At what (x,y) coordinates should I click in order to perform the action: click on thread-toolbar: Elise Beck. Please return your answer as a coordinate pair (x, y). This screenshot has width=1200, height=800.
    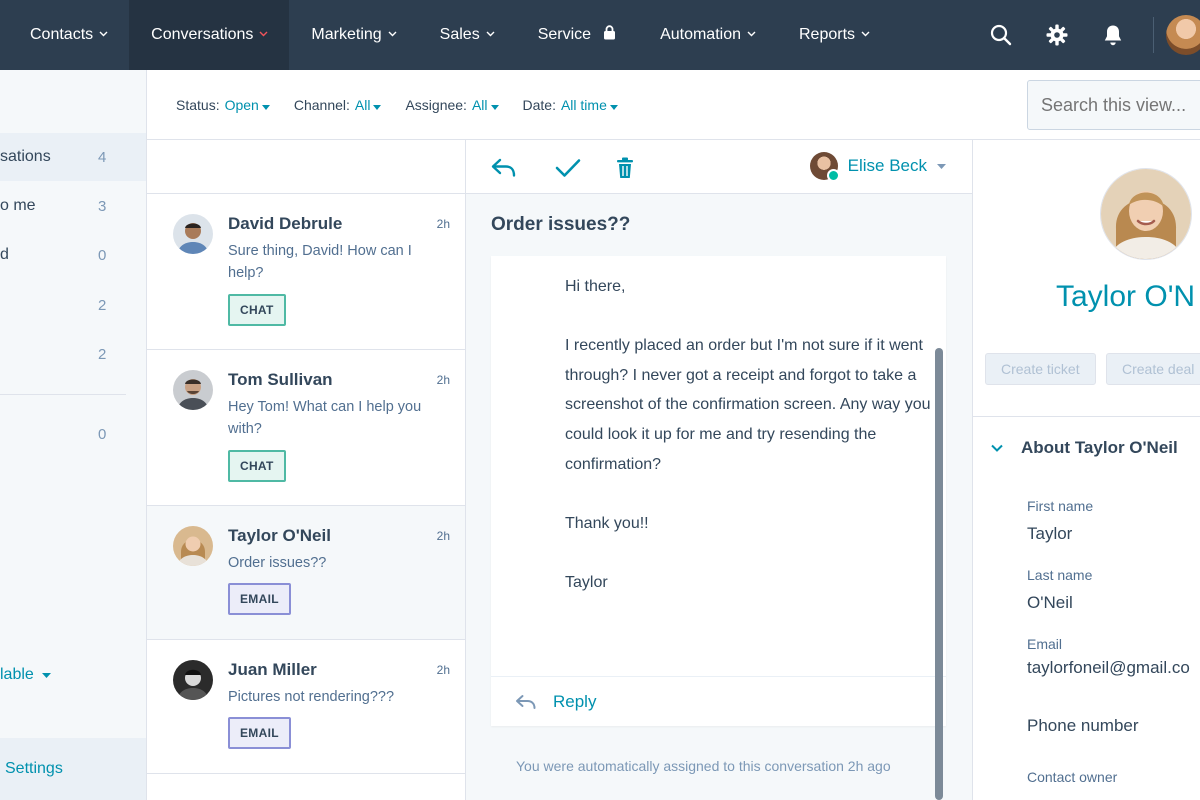
    Looking at the image, I should click on (719, 167).